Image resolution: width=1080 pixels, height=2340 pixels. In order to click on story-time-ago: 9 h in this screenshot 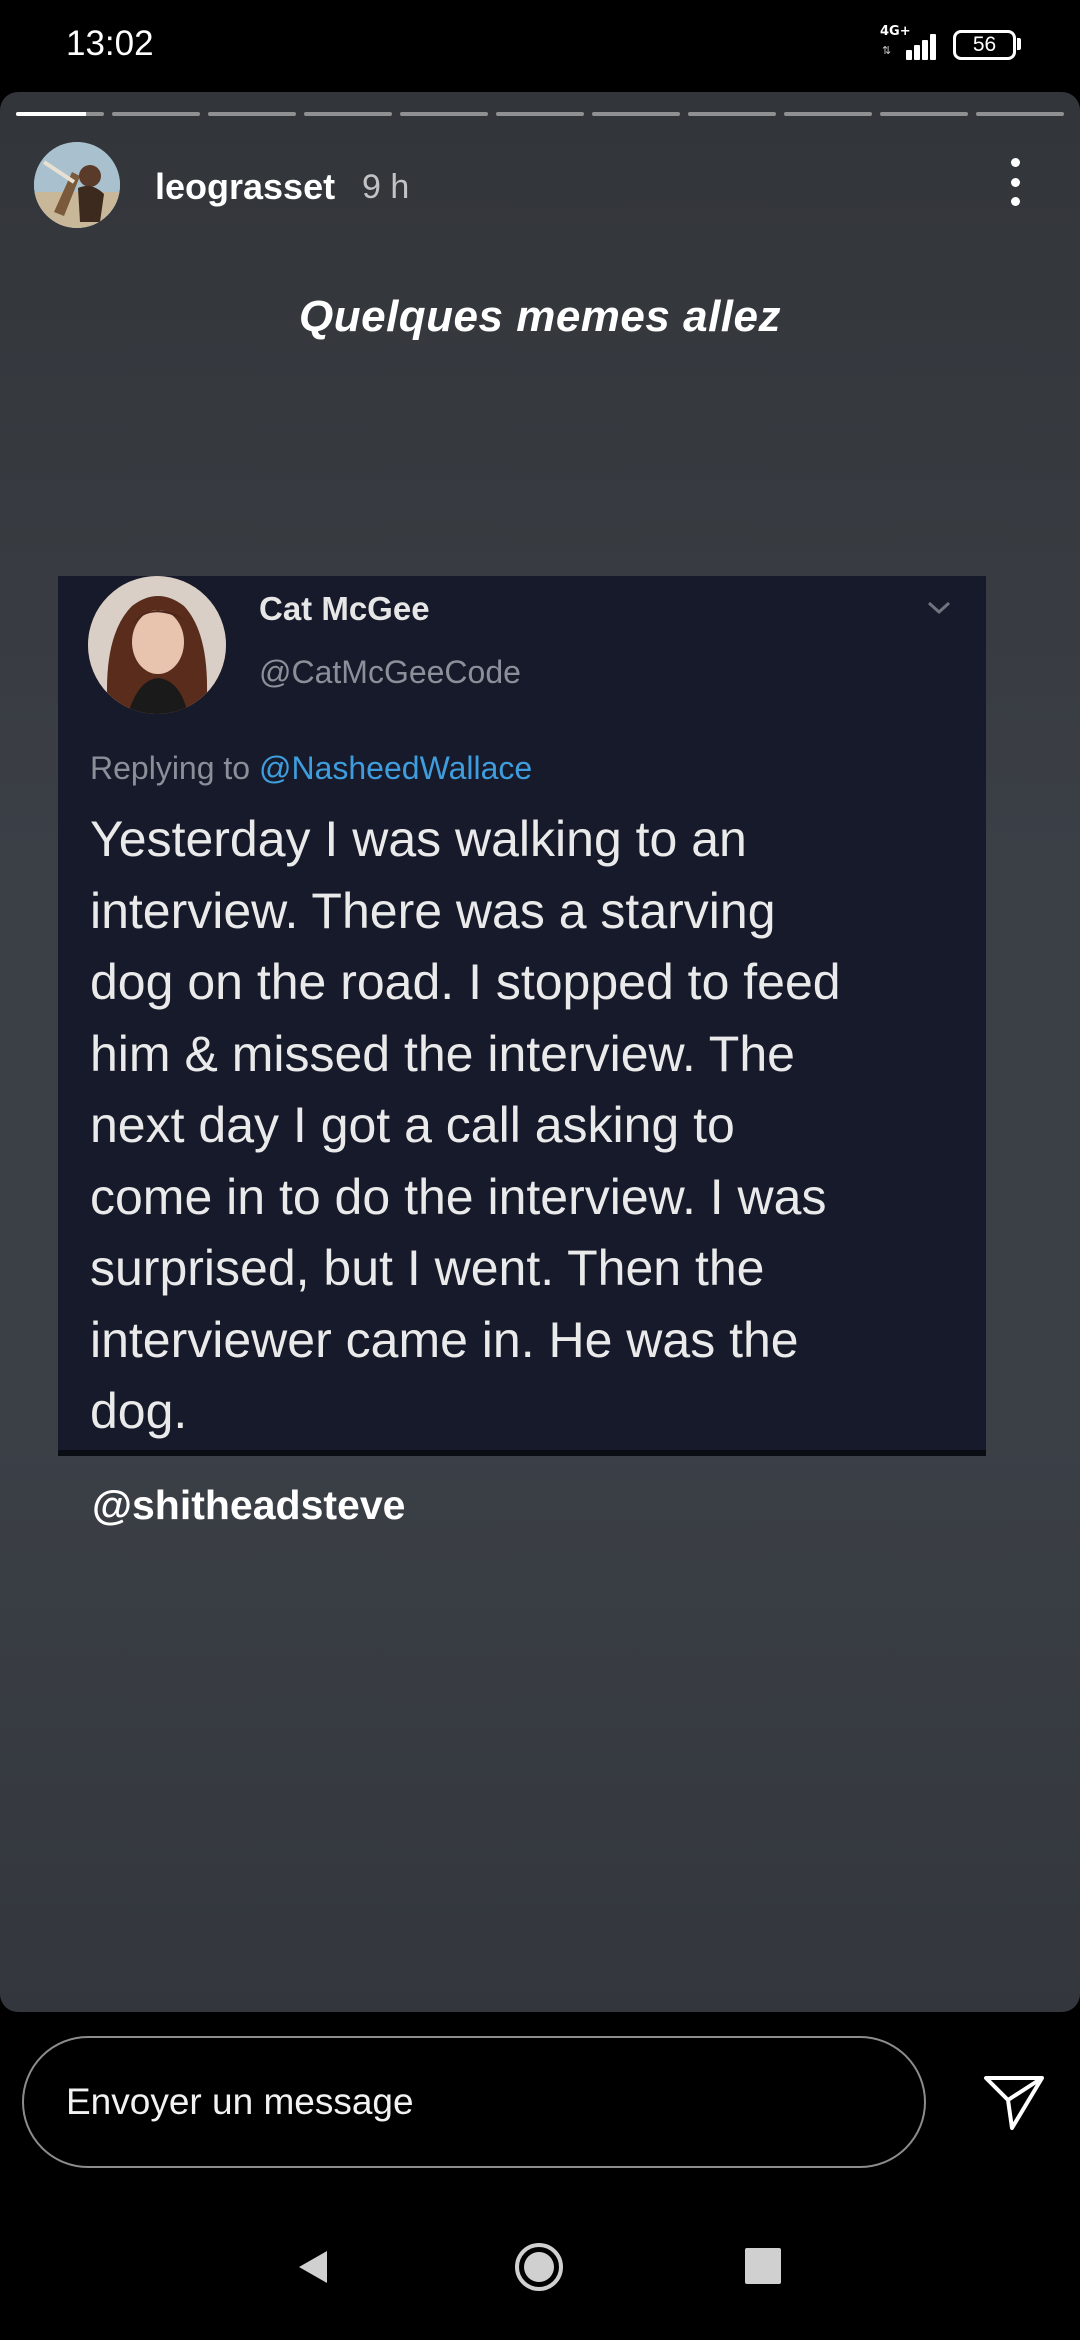, I will do `click(386, 187)`.